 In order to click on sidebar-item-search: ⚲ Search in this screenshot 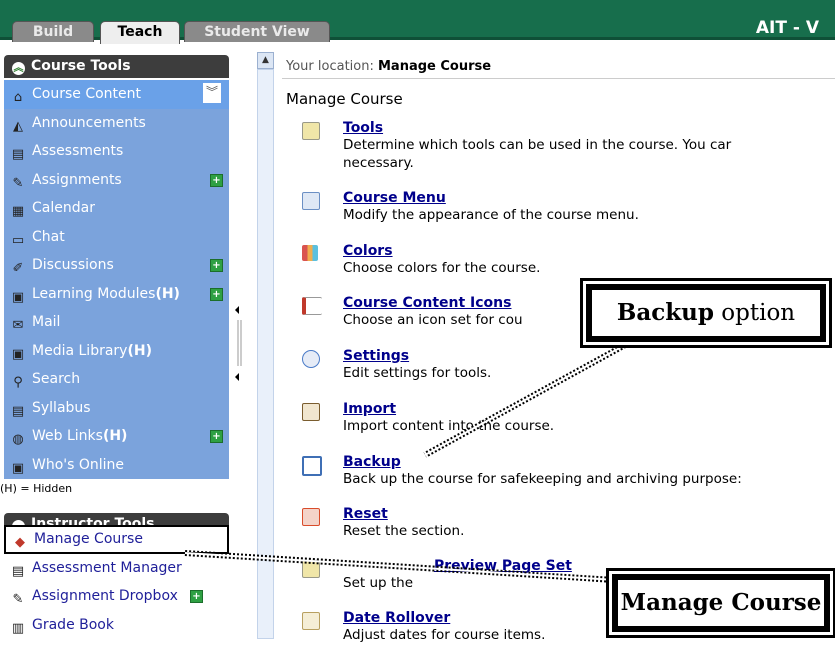, I will do `click(116, 379)`.